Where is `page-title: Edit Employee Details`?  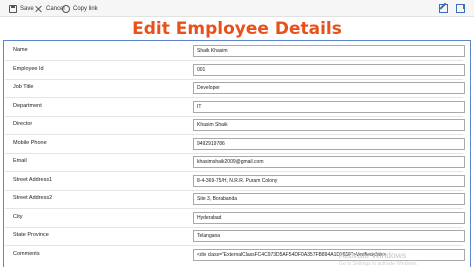 page-title: Edit Employee Details is located at coordinates (237, 29).